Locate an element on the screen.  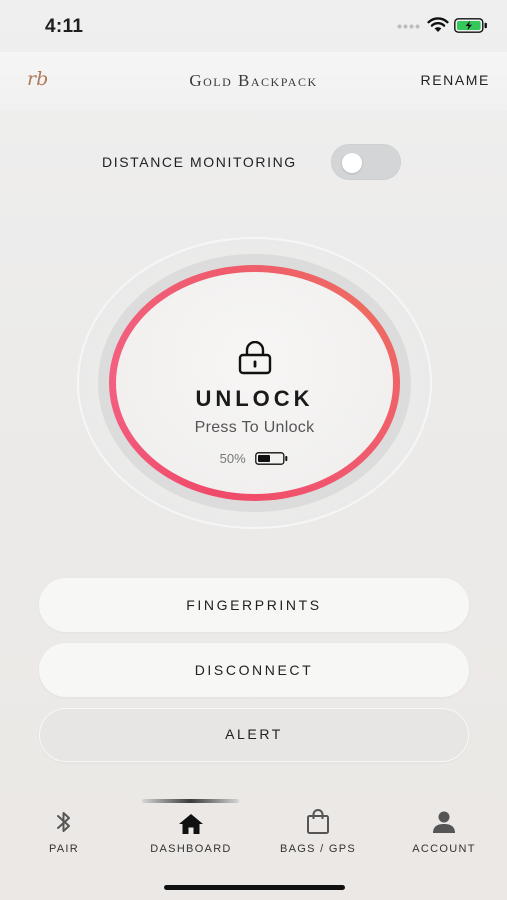
rename-button: RENAME is located at coordinates (456, 80).